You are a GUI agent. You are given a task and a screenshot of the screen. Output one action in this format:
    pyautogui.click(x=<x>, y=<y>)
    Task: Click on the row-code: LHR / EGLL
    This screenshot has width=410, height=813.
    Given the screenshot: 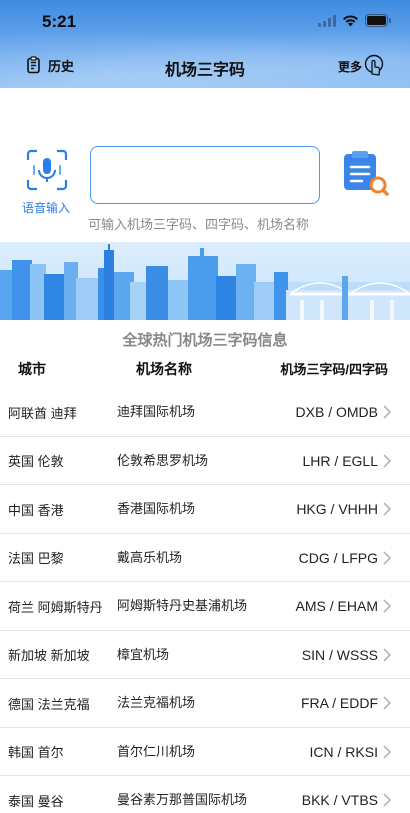 What is the action you would take?
    pyautogui.click(x=340, y=460)
    